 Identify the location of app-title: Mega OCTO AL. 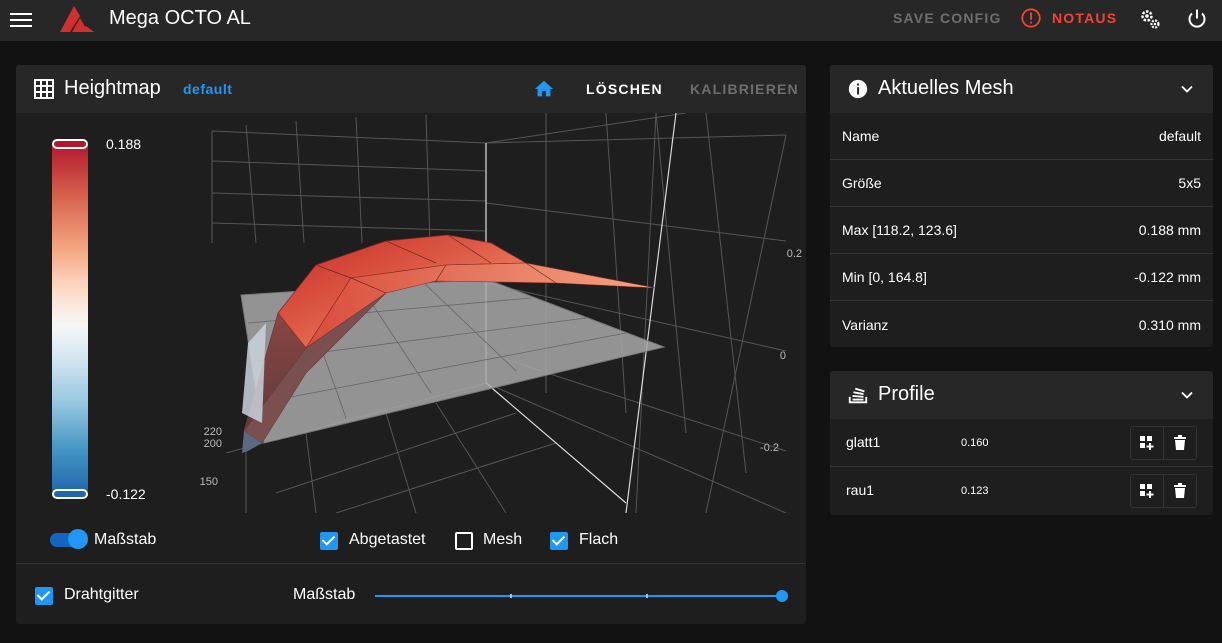
(180, 18).